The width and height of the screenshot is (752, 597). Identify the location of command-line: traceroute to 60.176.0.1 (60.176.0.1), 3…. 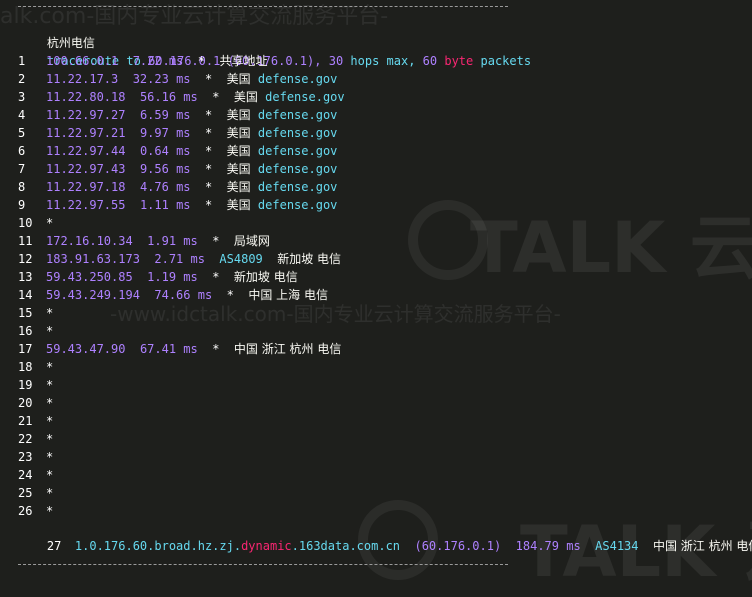
(274, 51).